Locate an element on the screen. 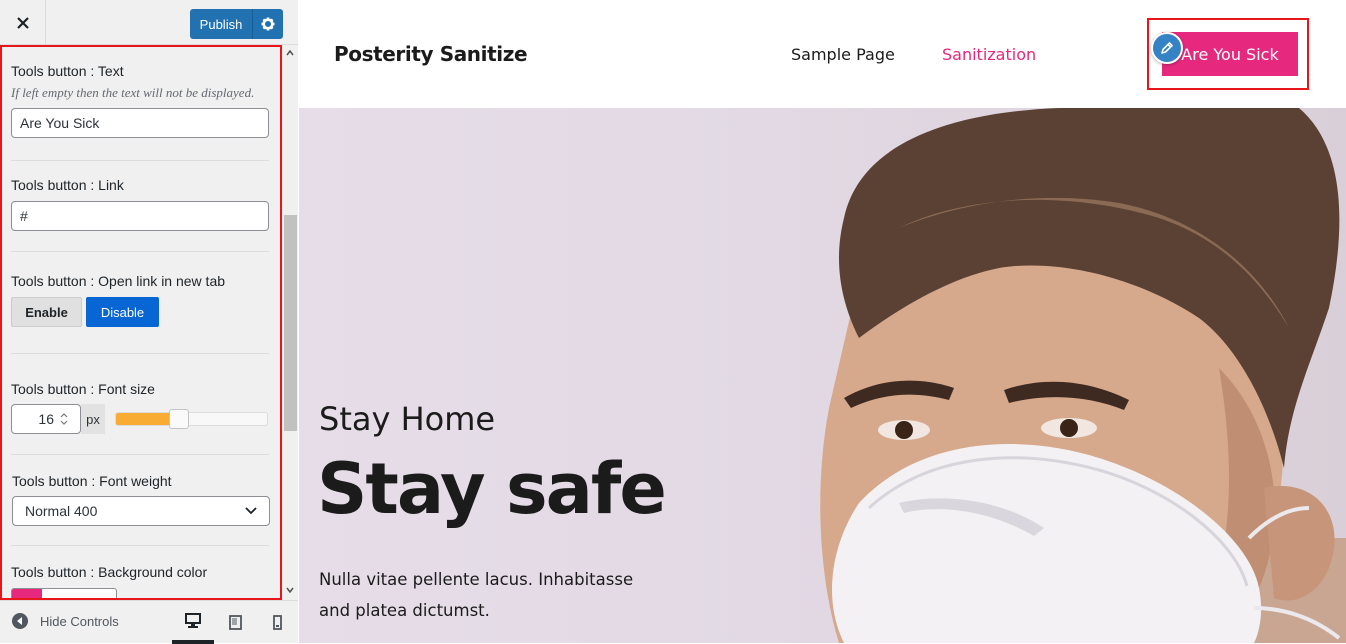 The height and width of the screenshot is (644, 1346). button-text-input: Are You Sick is located at coordinates (140, 123).